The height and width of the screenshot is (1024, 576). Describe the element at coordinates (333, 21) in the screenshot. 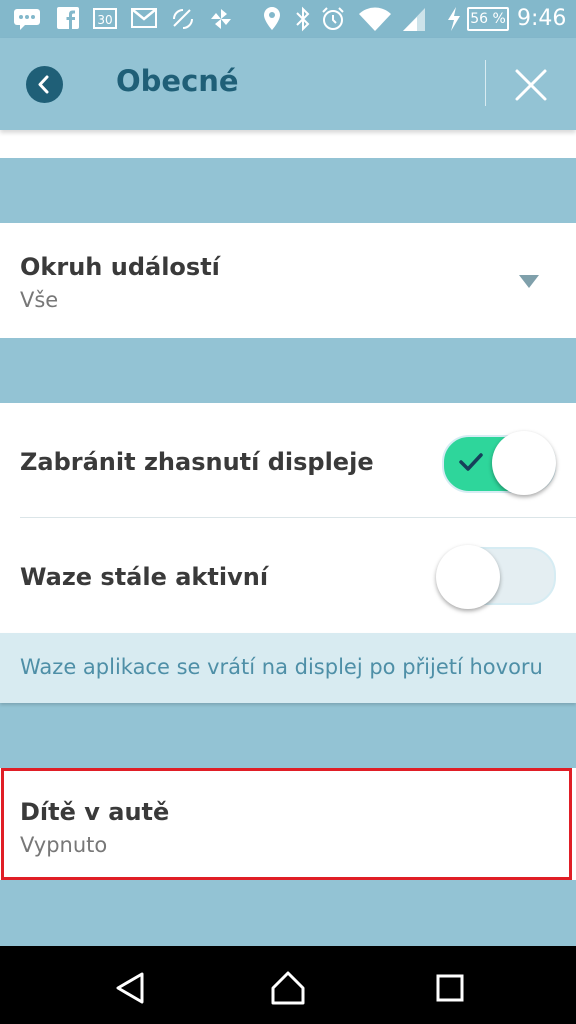

I see `alarm-icon` at that location.